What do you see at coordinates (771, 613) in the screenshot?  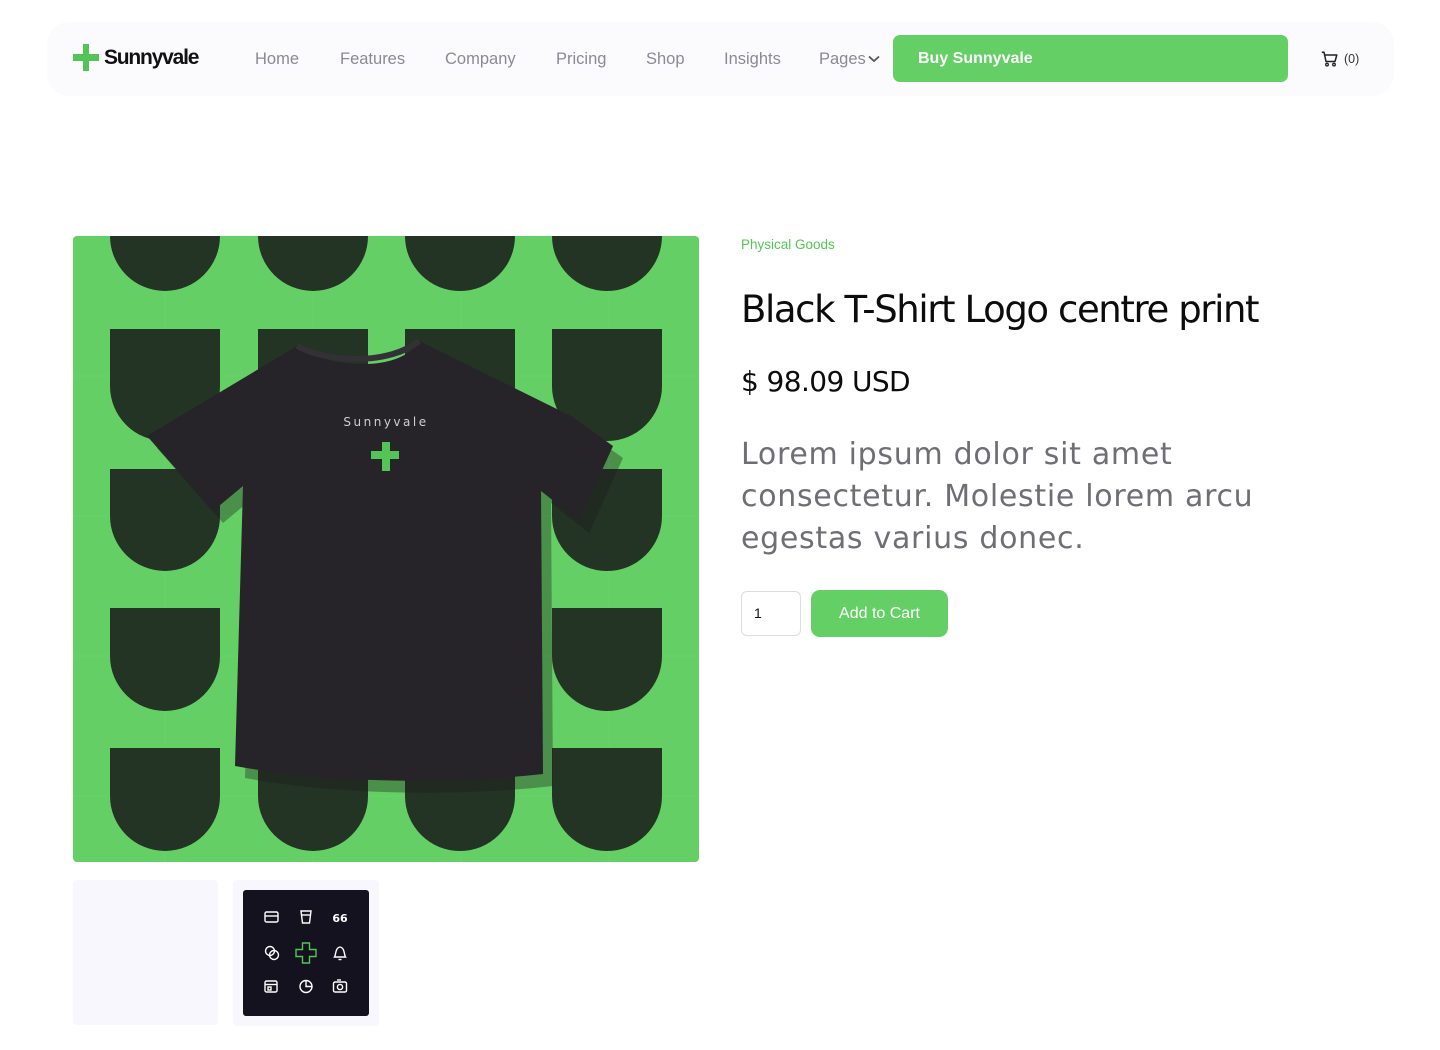 I see `quantity-input: 1` at bounding box center [771, 613].